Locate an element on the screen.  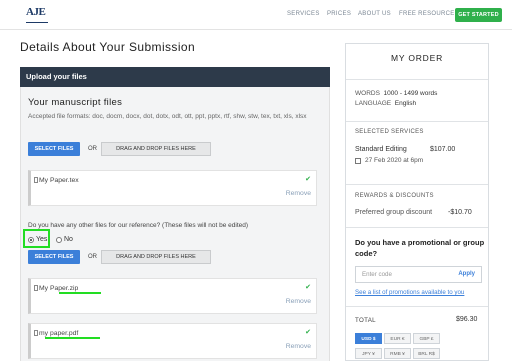
words-value: 1000 - 1499 words is located at coordinates (410, 93).